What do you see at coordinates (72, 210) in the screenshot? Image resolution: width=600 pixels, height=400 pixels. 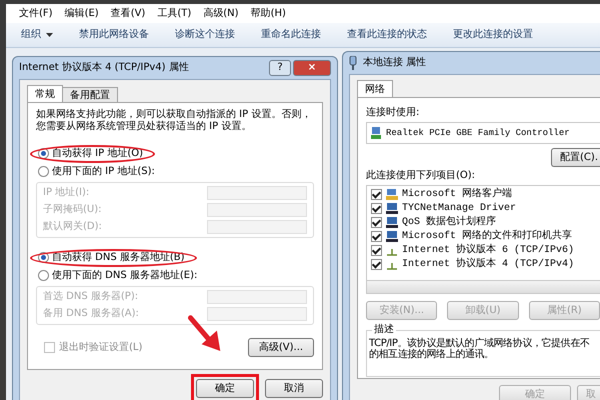 I see `field-label: 子网掩码(U):` at bounding box center [72, 210].